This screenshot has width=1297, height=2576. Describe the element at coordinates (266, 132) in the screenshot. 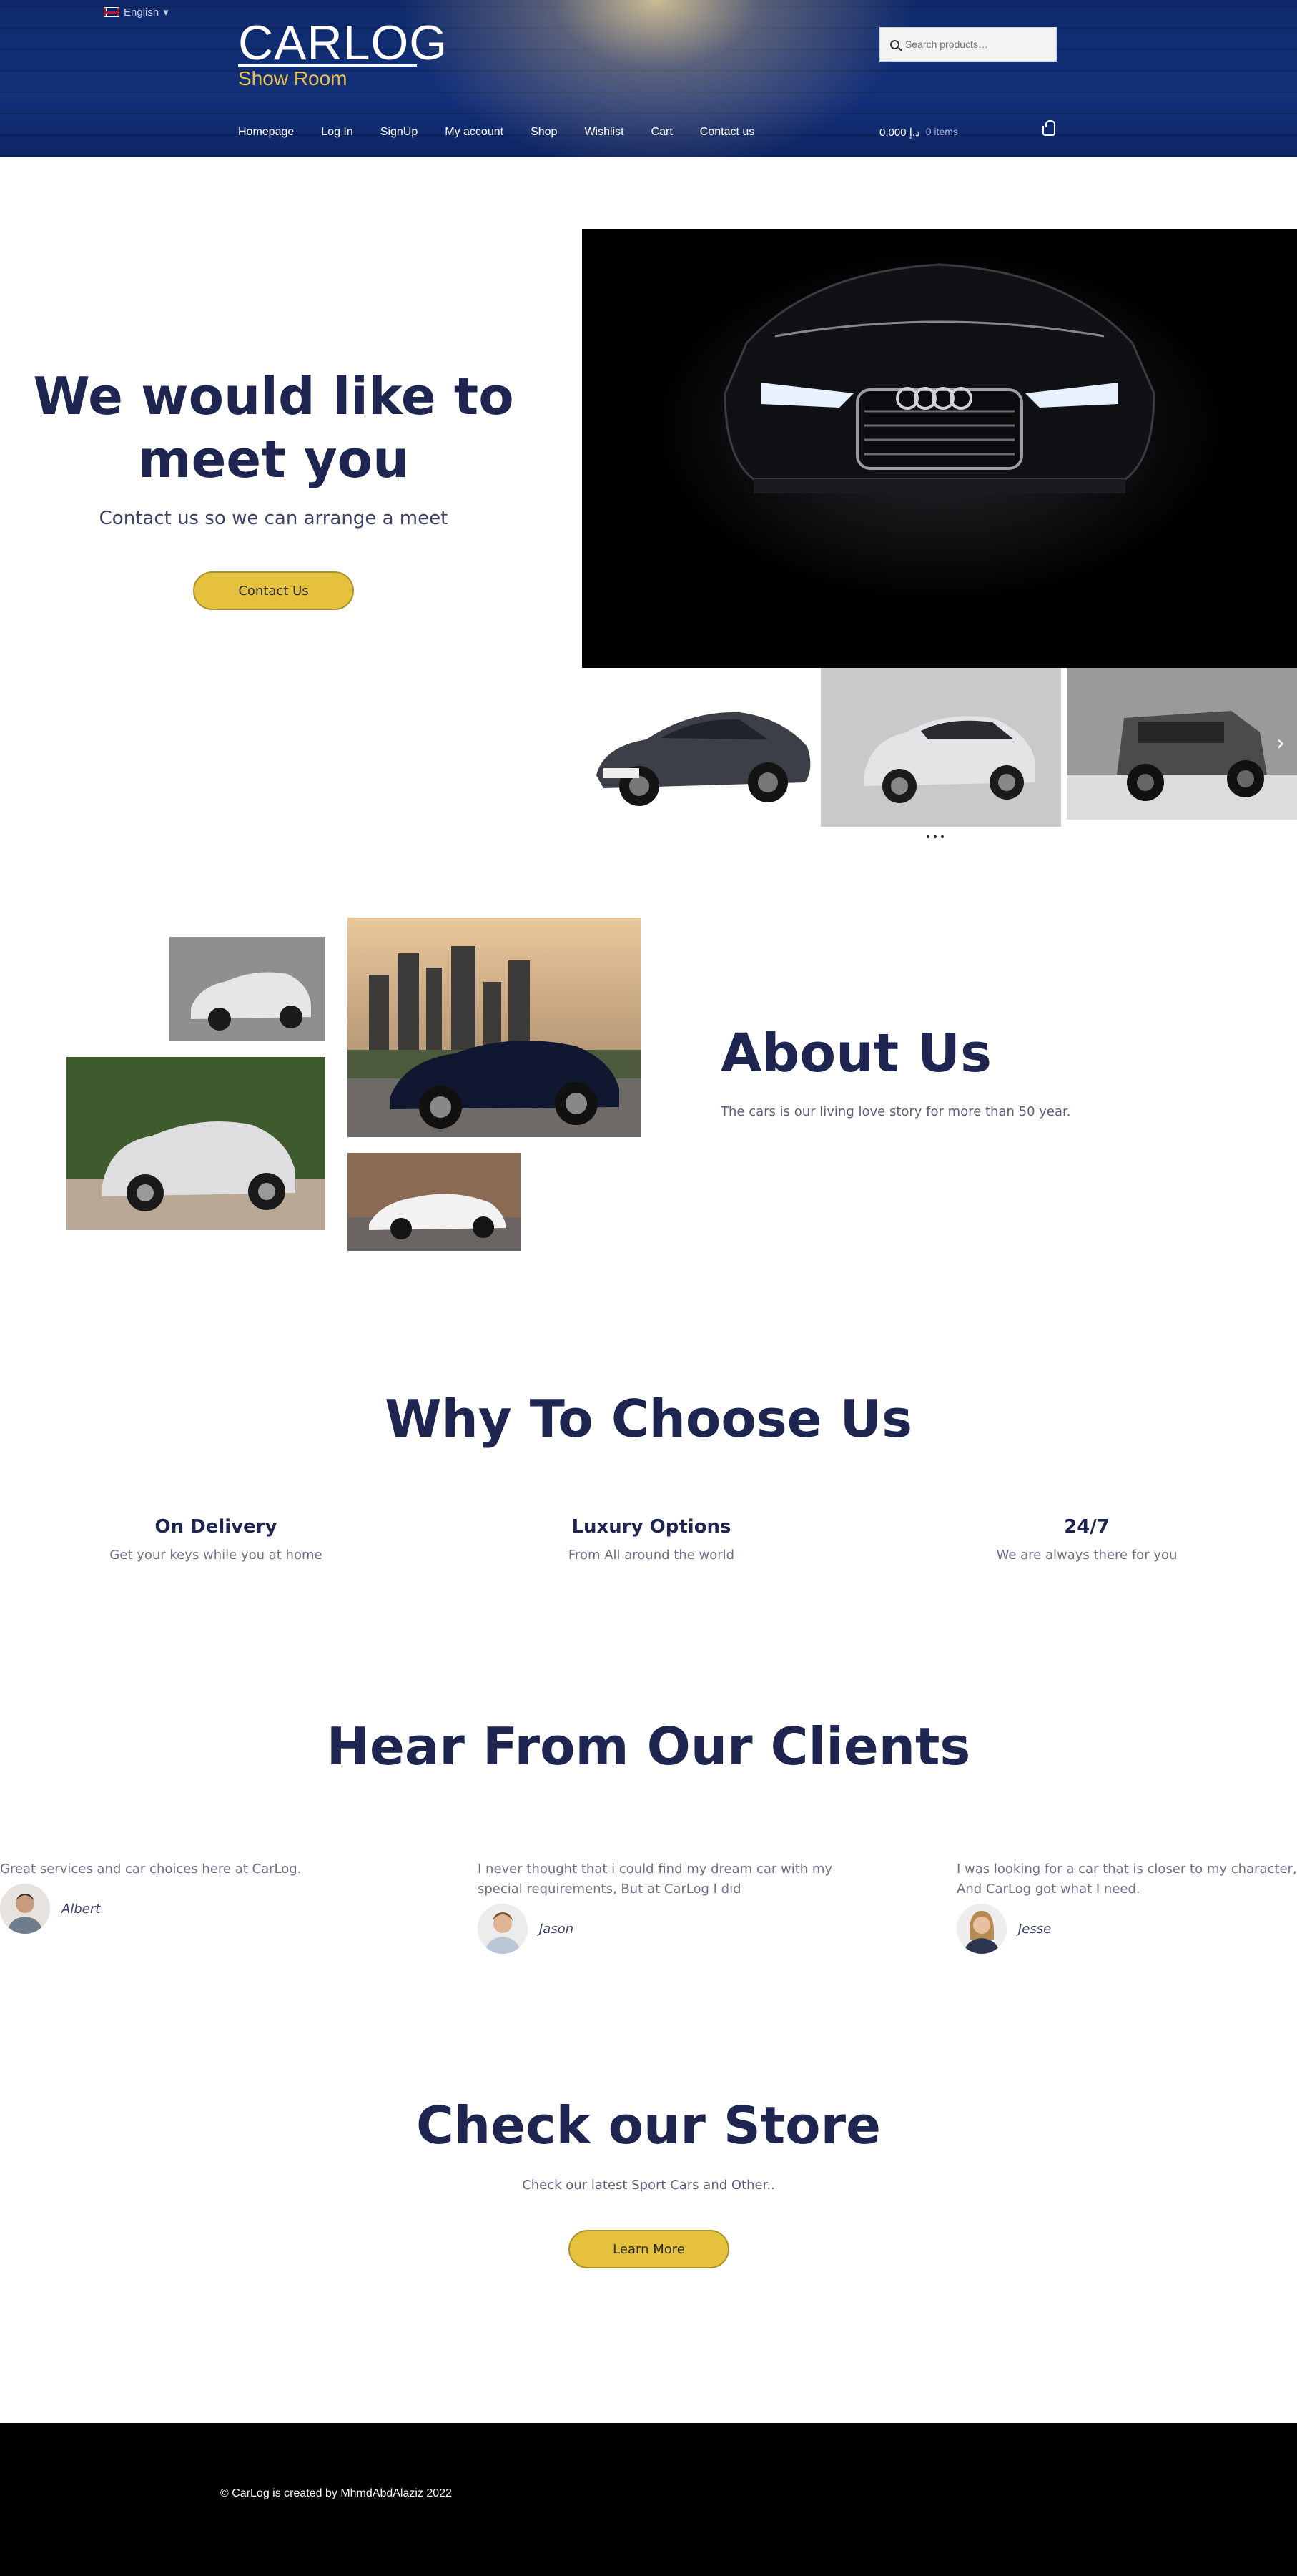

I see `nav-homepage: Homepage` at that location.